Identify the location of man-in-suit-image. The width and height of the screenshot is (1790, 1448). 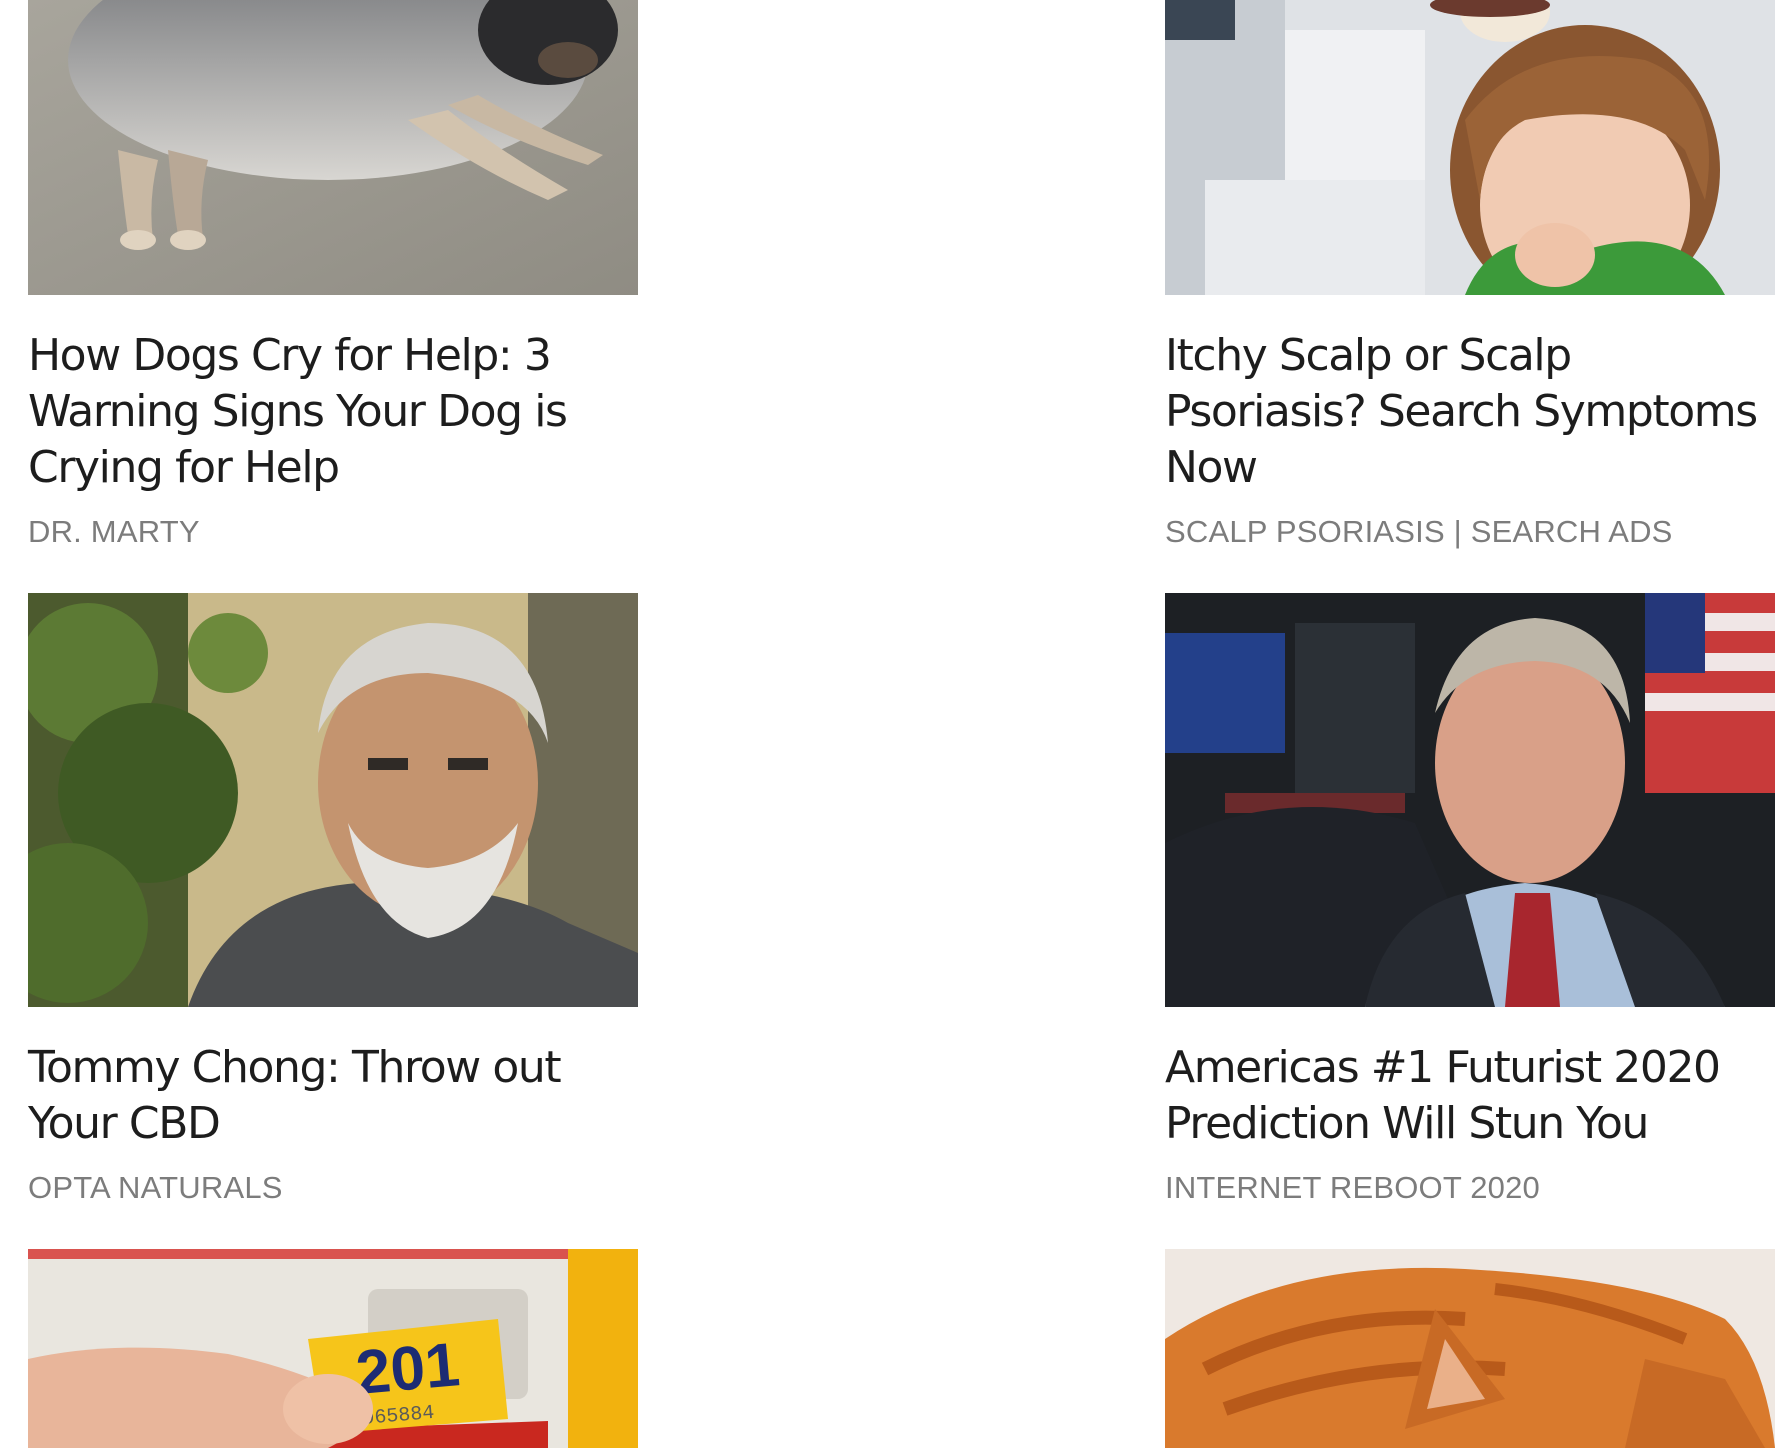
(1470, 800).